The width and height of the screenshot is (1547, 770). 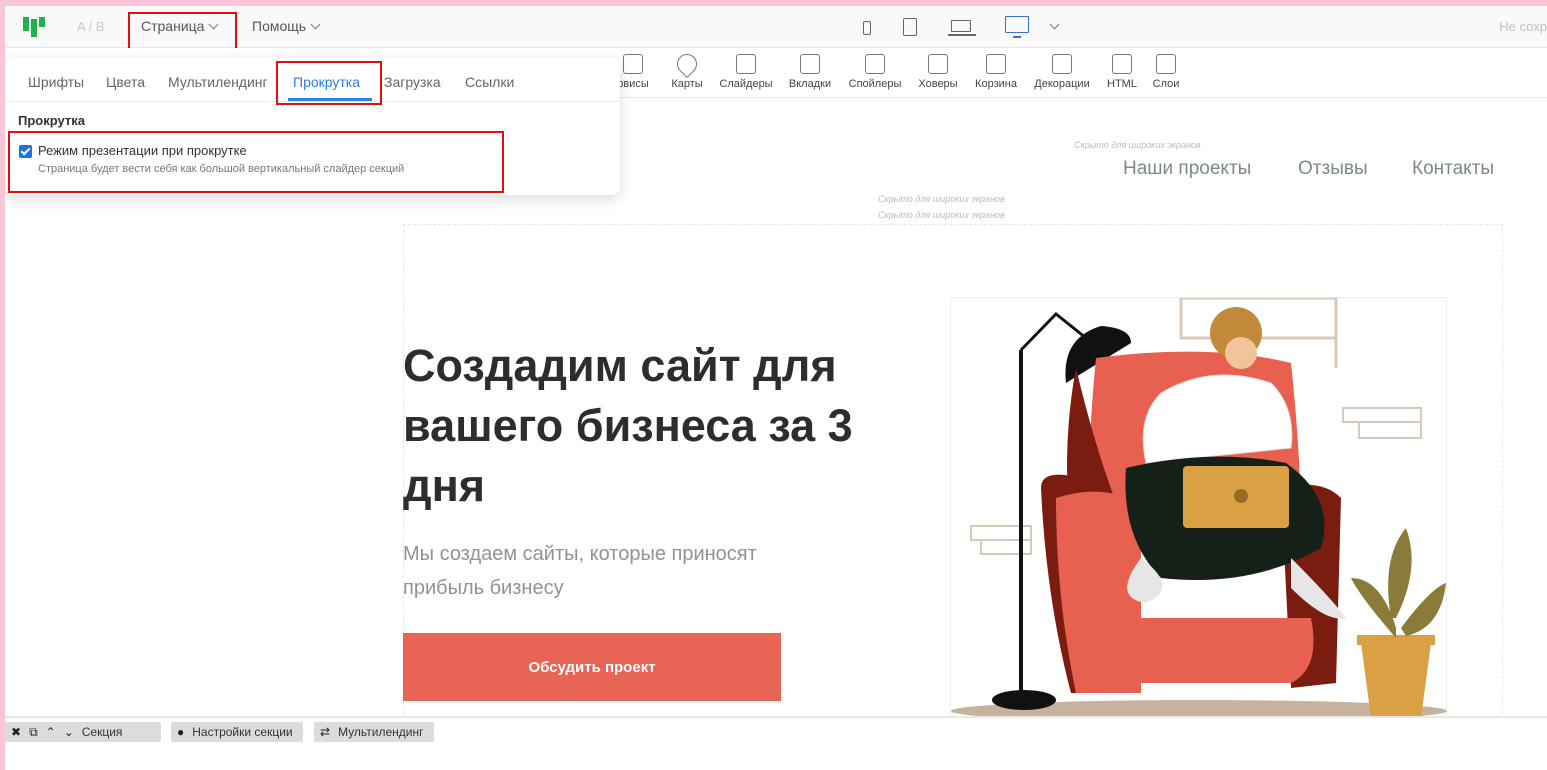 I want to click on map-pin-icon, so click(x=687, y=64).